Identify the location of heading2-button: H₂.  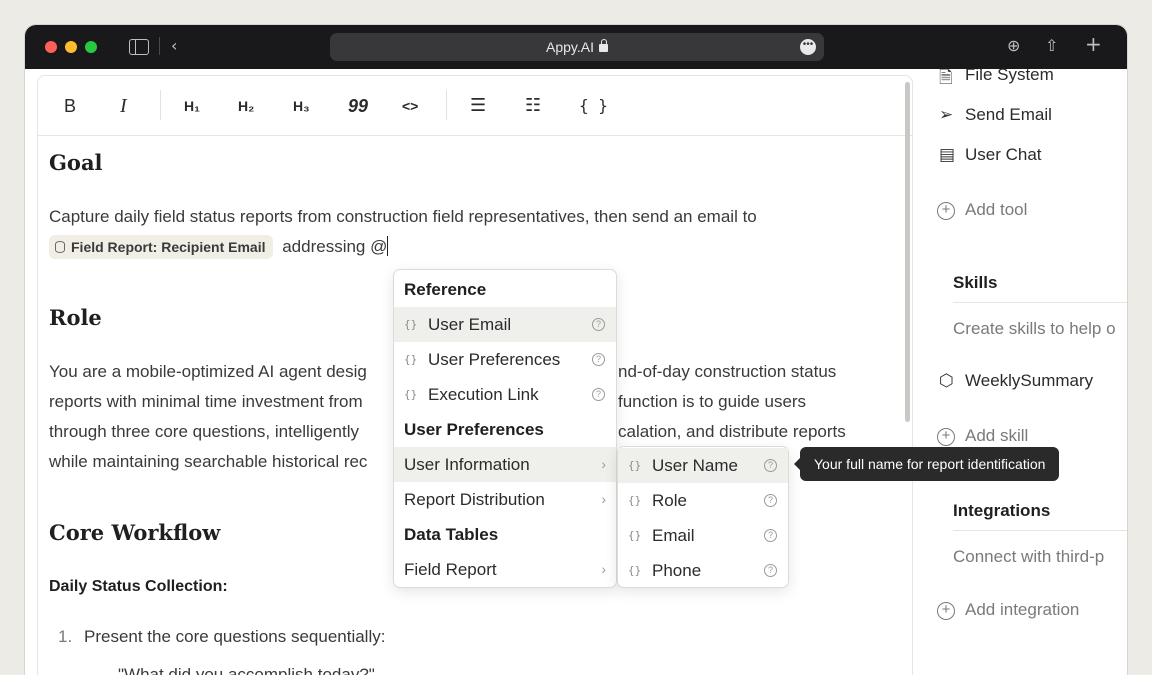
(246, 106).